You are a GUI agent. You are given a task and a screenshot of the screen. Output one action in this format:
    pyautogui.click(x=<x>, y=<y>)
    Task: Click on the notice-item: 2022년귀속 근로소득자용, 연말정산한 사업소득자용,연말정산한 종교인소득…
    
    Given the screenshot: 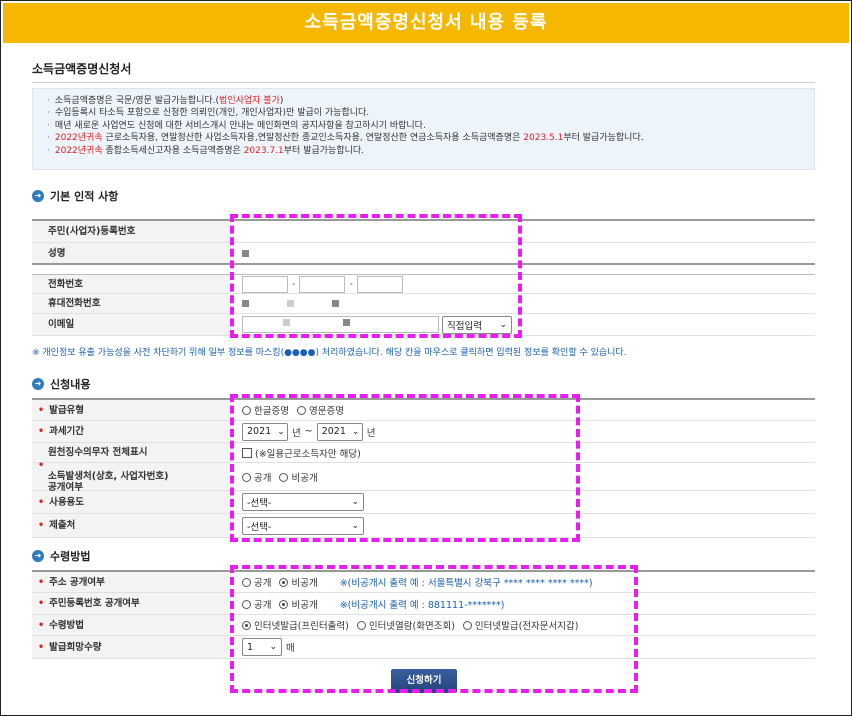 What is the action you would take?
    pyautogui.click(x=430, y=138)
    